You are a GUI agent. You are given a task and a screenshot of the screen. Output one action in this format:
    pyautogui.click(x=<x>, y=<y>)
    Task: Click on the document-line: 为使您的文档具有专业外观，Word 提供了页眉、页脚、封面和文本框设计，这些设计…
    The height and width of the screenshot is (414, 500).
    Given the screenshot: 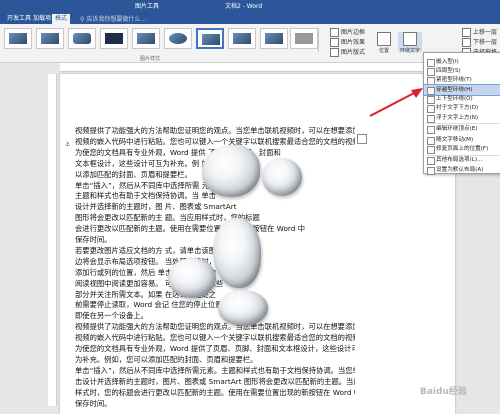 What is the action you would take?
    pyautogui.click(x=215, y=348)
    